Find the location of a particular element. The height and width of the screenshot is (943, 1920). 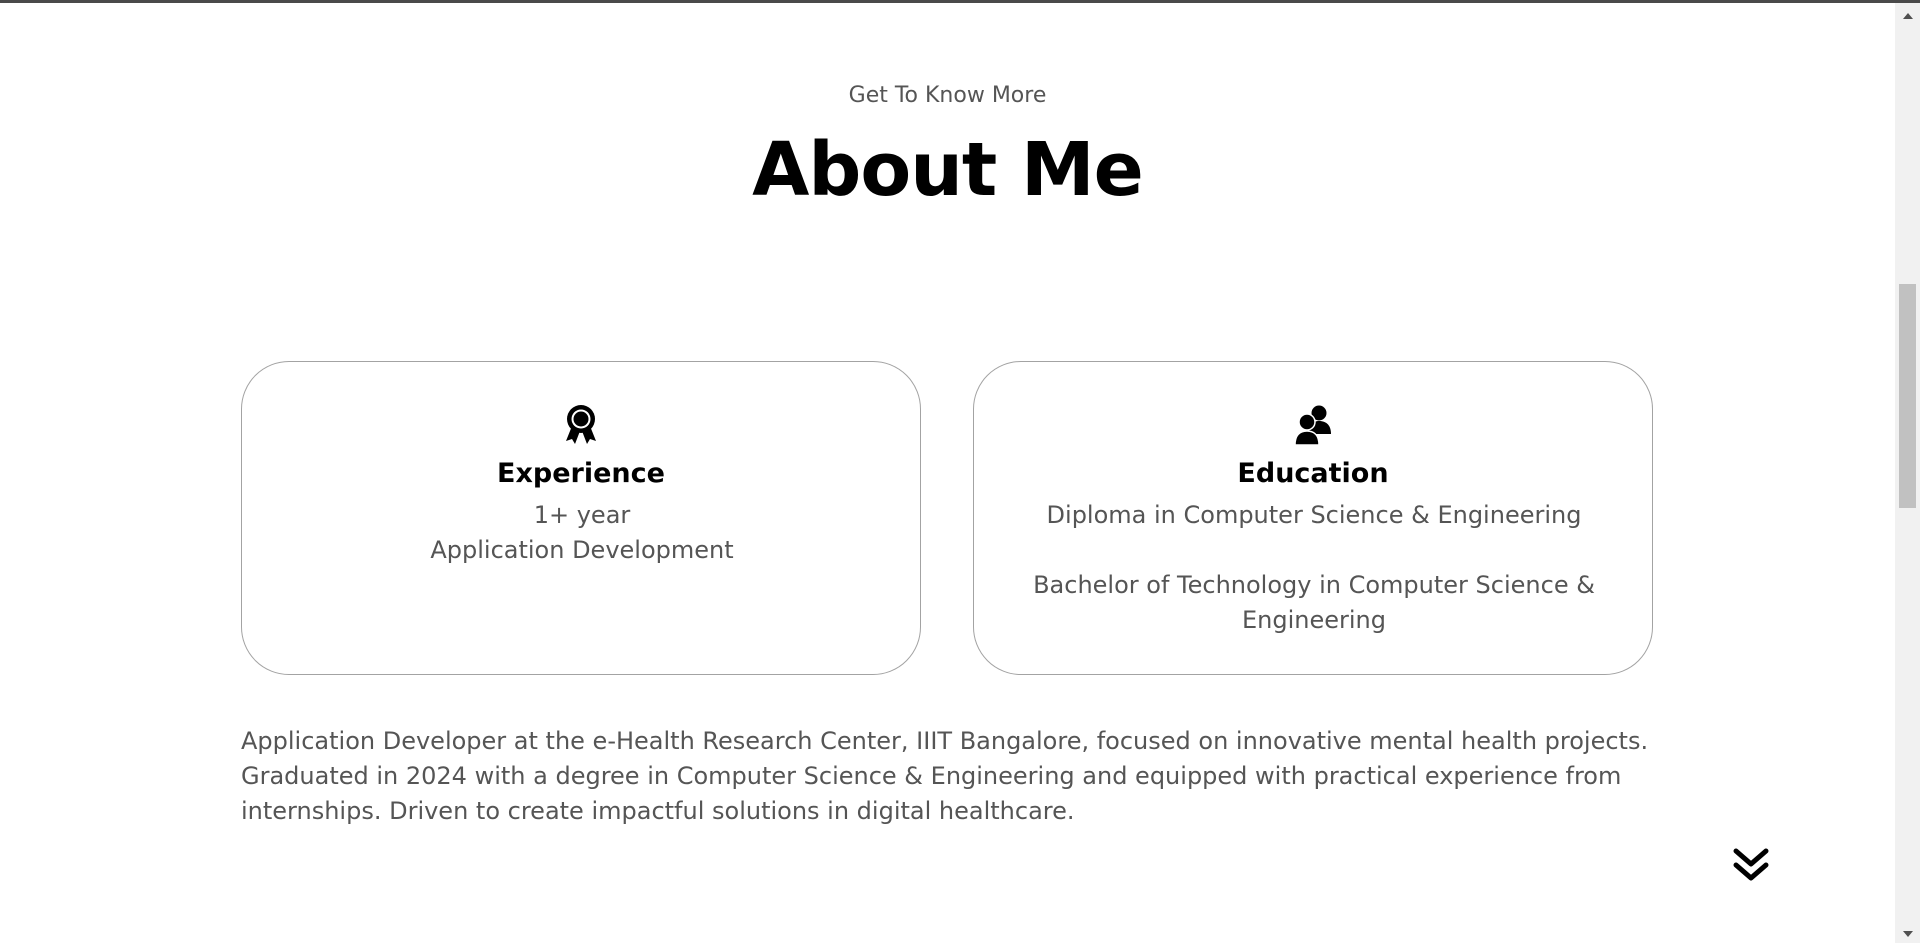

scrollbar-thumb is located at coordinates (1907, 396).